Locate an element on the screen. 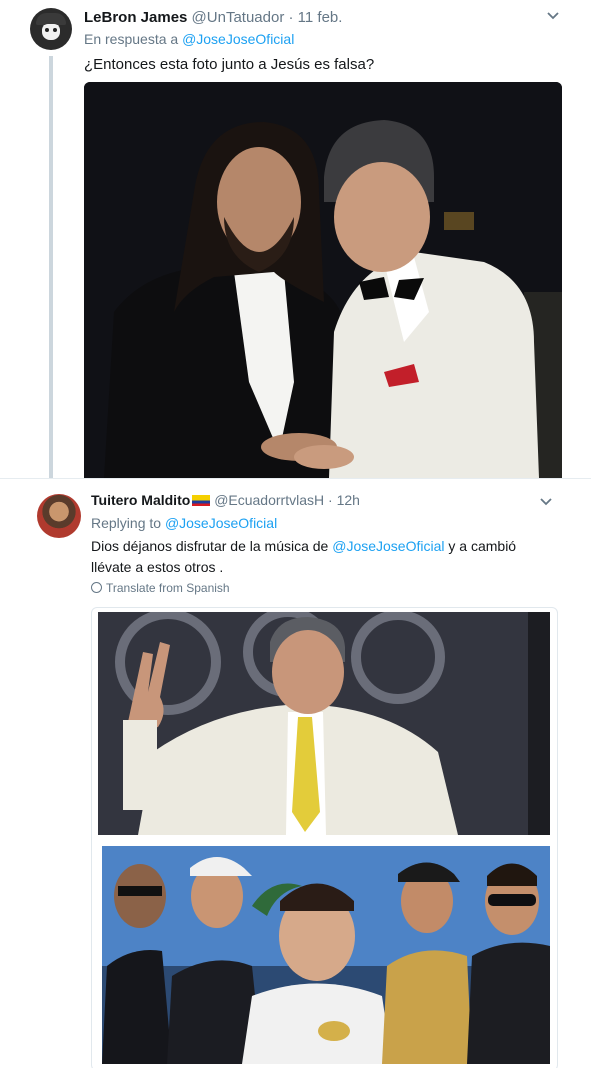 The image size is (591, 1068). ecuador-flag-icon is located at coordinates (201, 500).